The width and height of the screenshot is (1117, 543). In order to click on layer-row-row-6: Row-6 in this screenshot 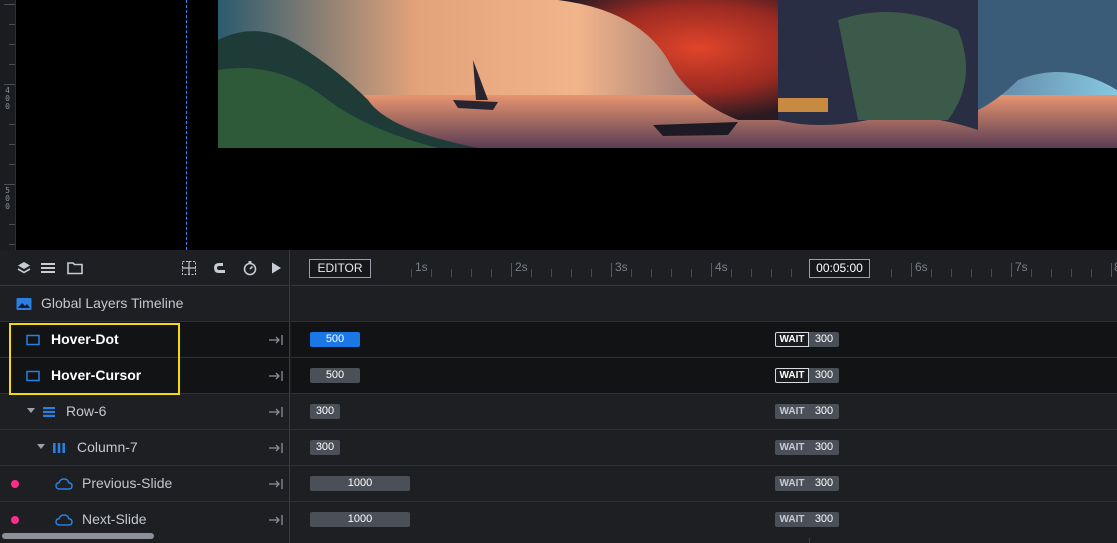, I will do `click(144, 412)`.